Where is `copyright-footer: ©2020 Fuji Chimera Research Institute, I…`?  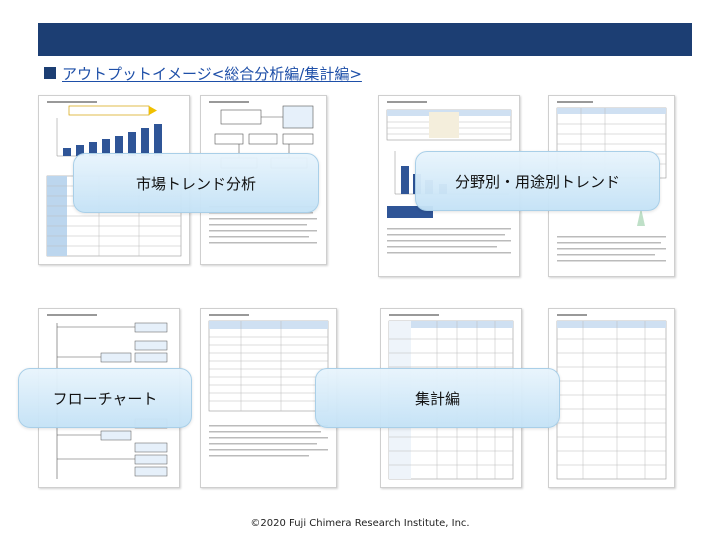
copyright-footer: ©2020 Fuji Chimera Research Institute, I… is located at coordinates (360, 523).